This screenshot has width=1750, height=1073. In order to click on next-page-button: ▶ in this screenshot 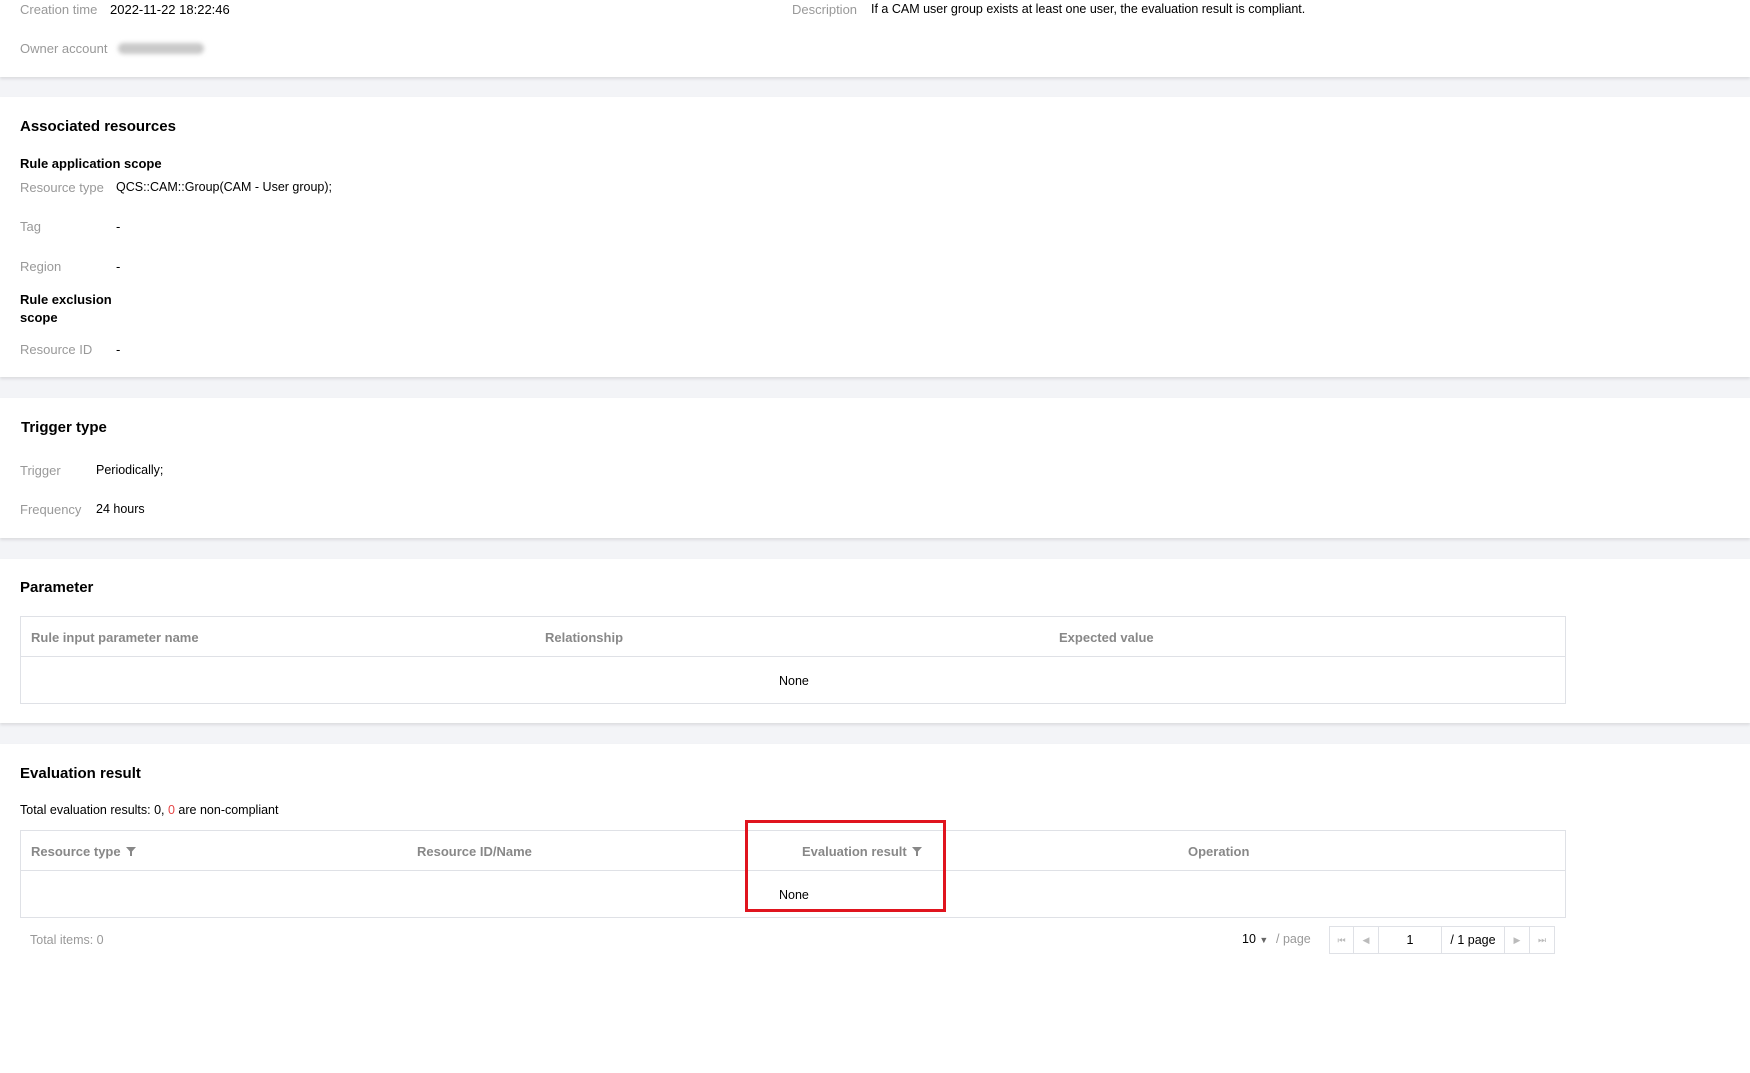, I will do `click(1517, 940)`.